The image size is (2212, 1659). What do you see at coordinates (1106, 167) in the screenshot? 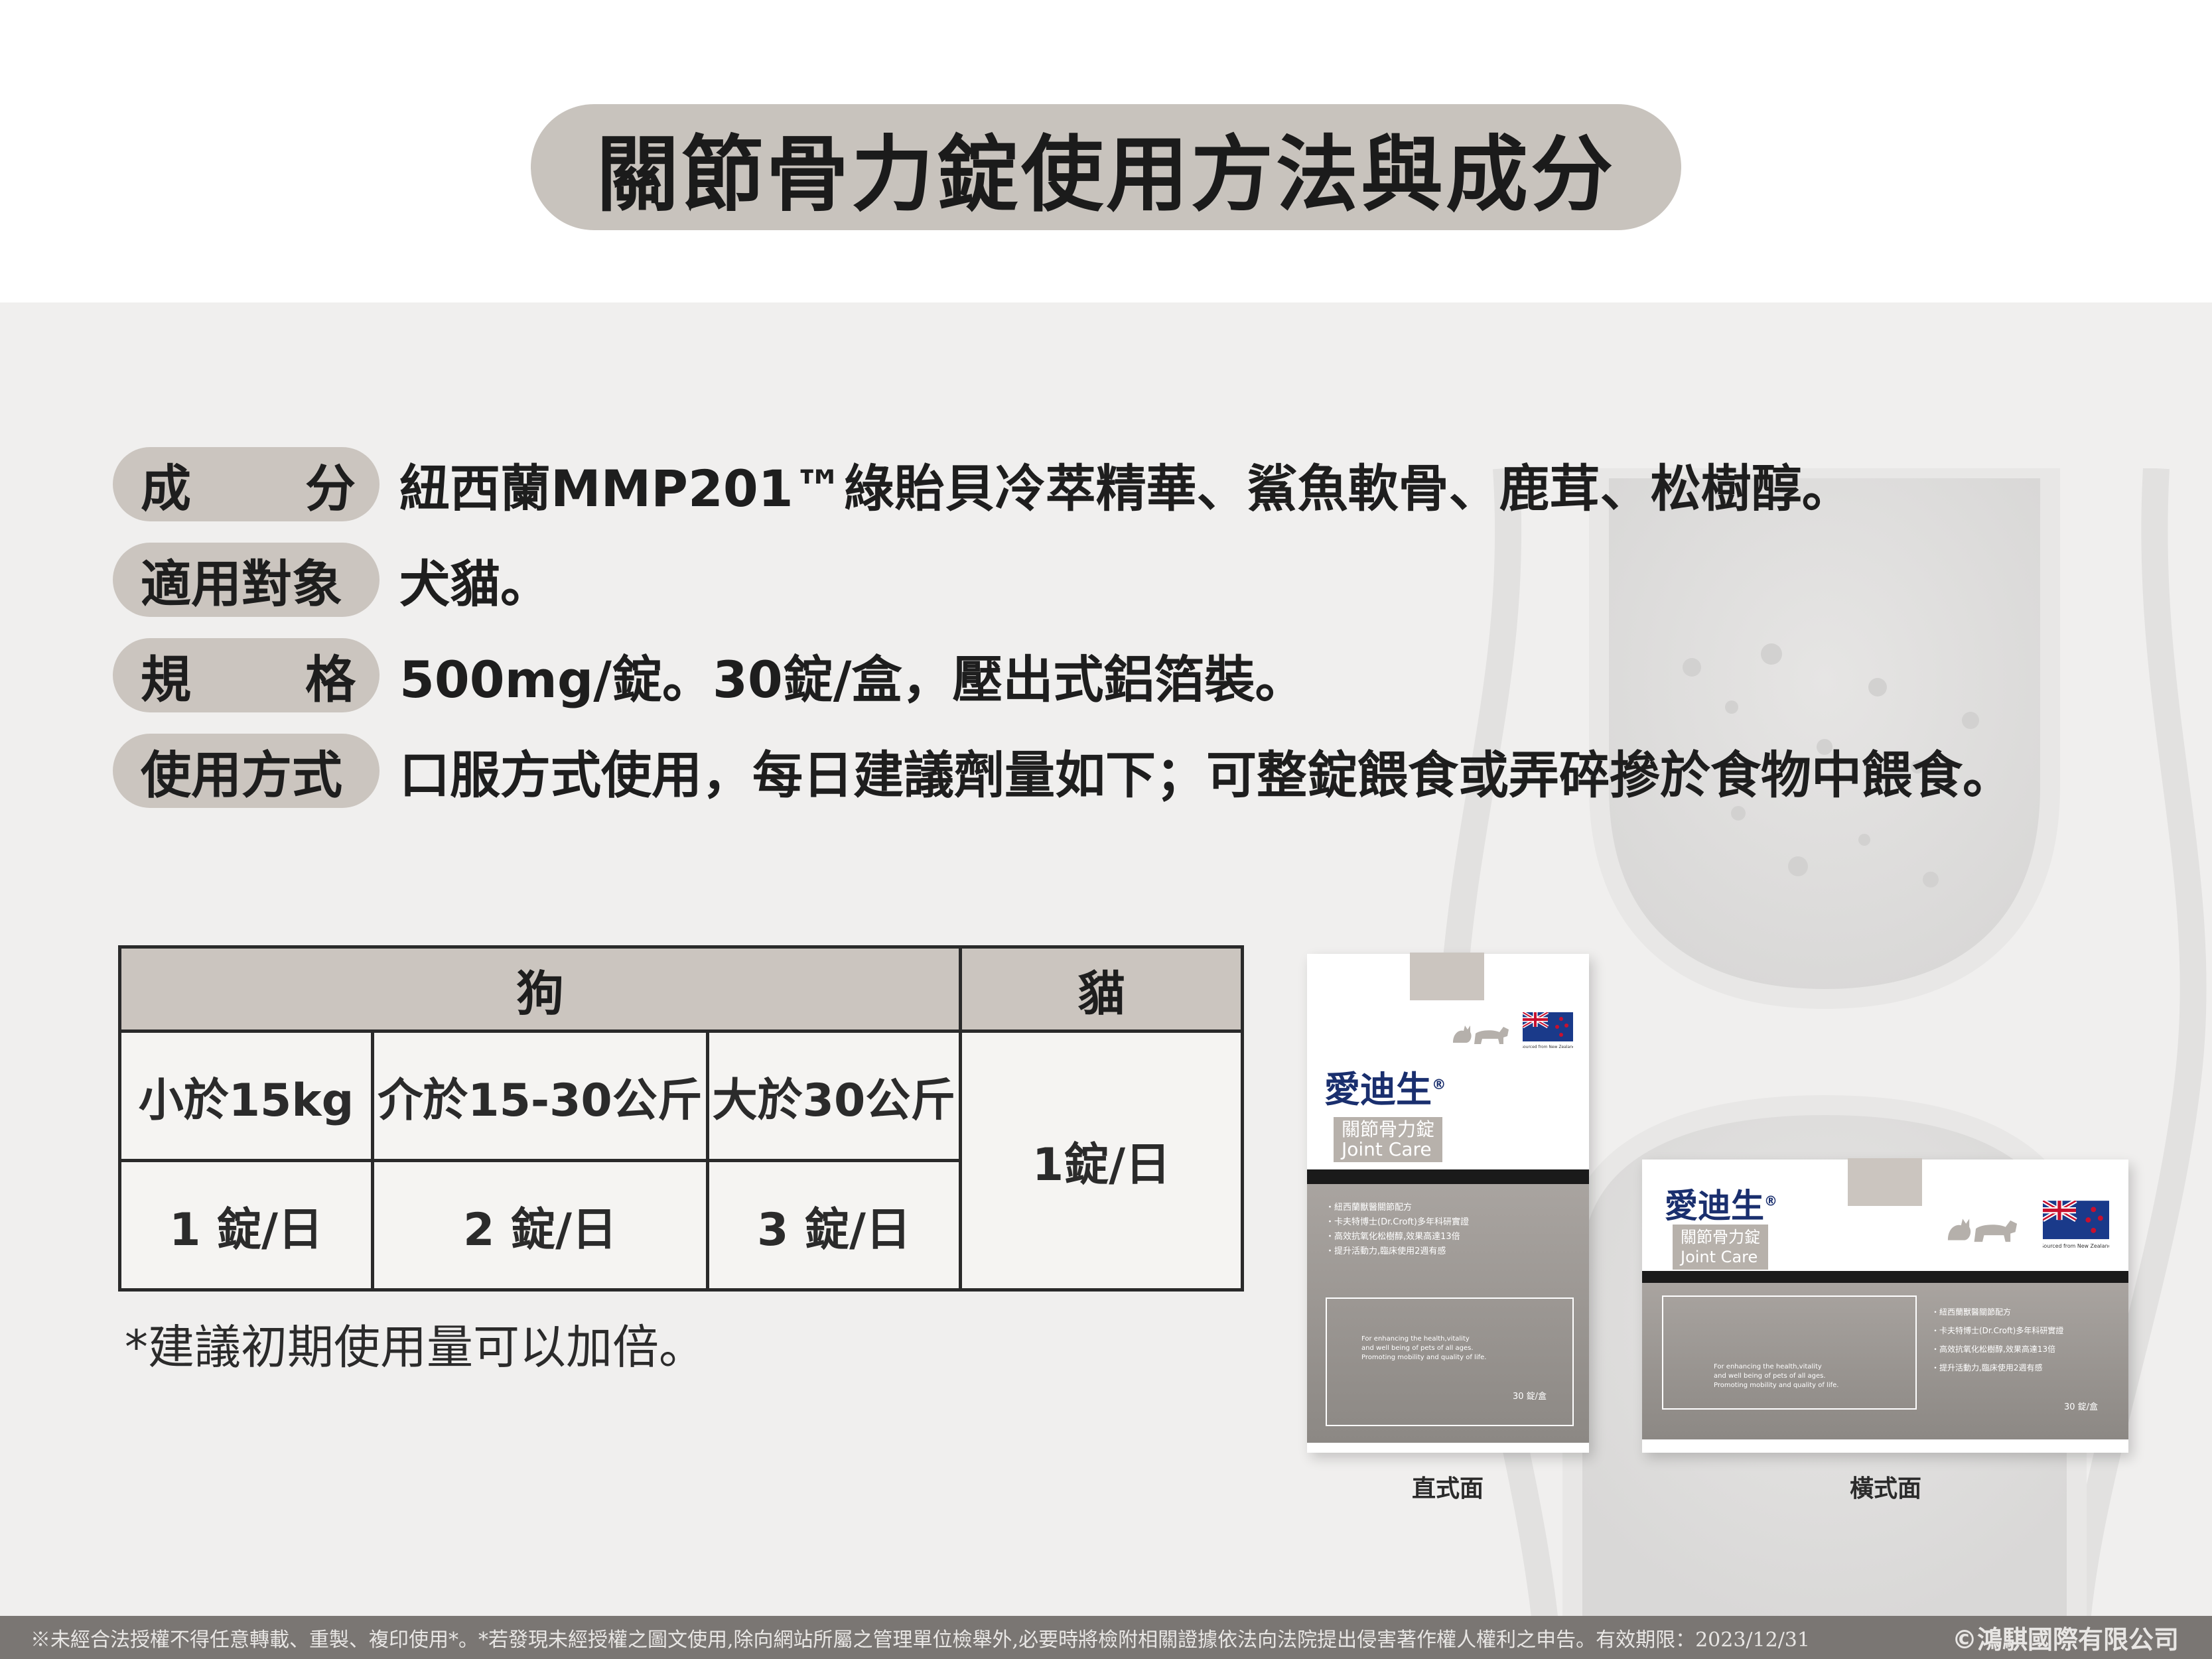
I see `page-title: 關節骨力錠使用方法與成分` at bounding box center [1106, 167].